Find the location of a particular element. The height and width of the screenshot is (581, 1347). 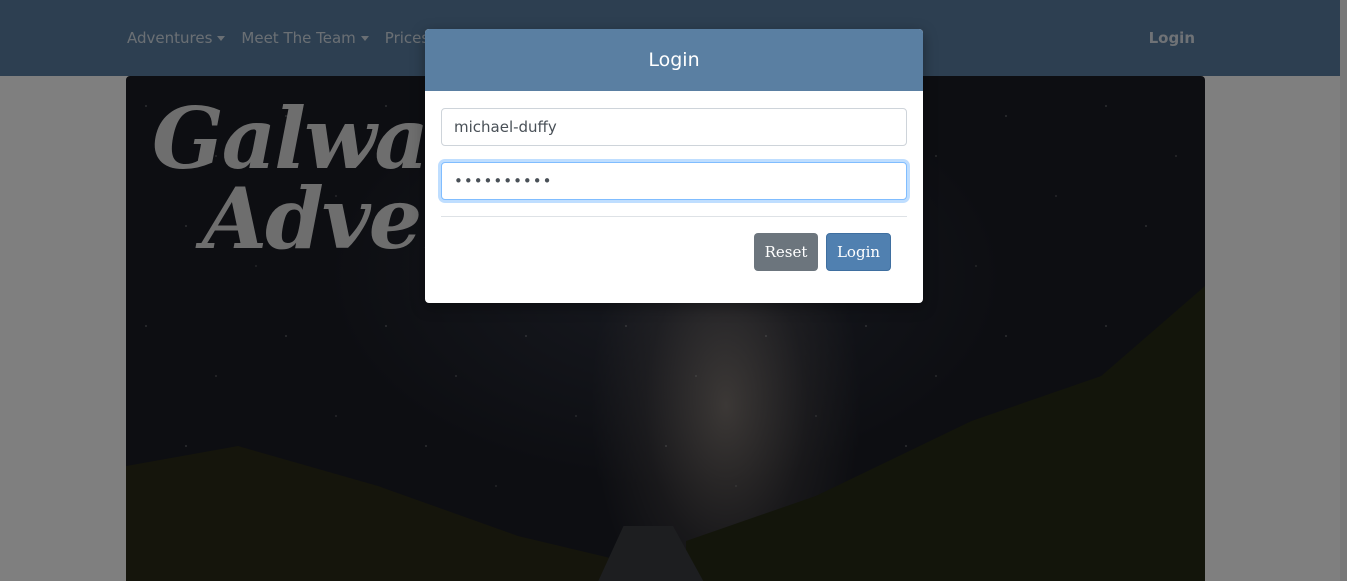

username-input is located at coordinates (674, 127).